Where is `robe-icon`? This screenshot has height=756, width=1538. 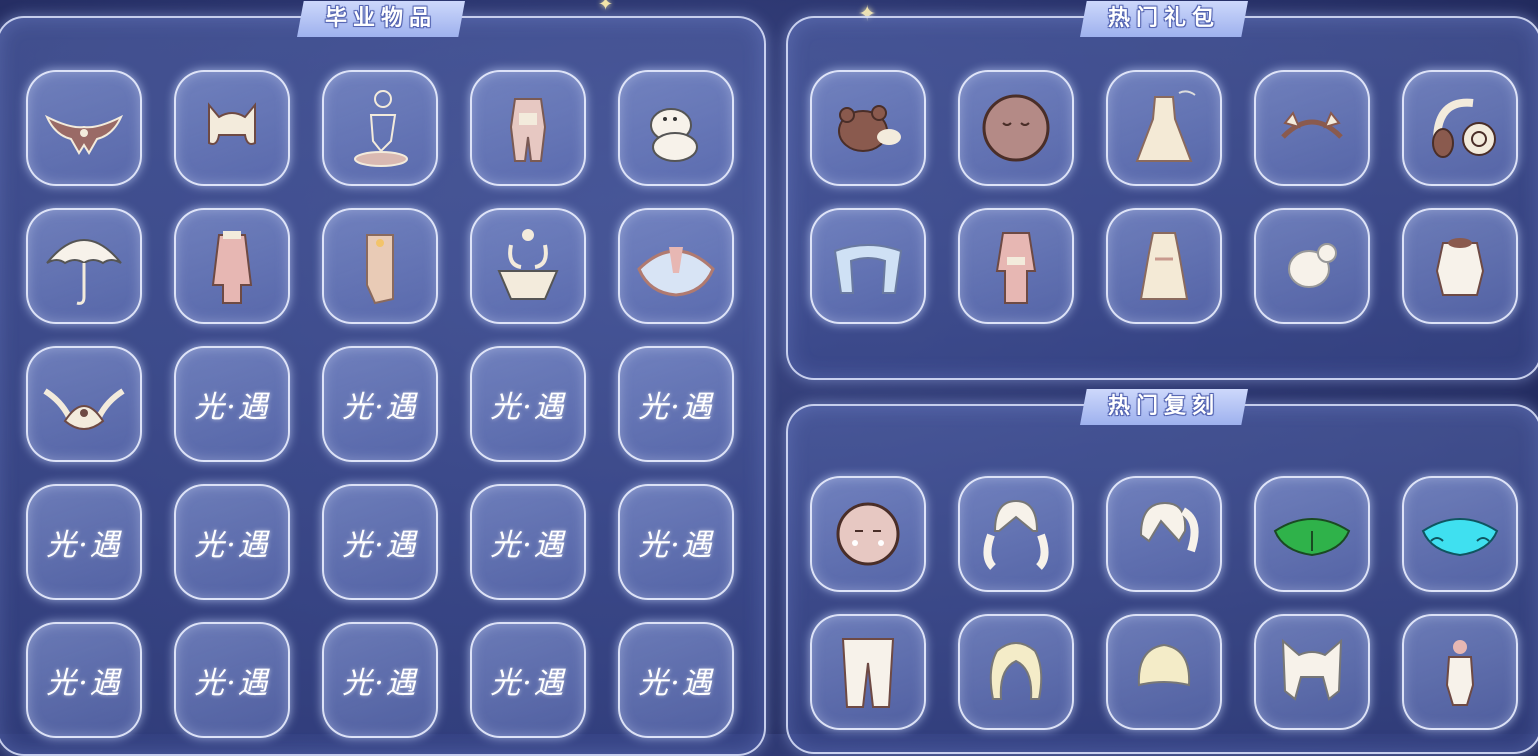
robe-icon is located at coordinates (1164, 266).